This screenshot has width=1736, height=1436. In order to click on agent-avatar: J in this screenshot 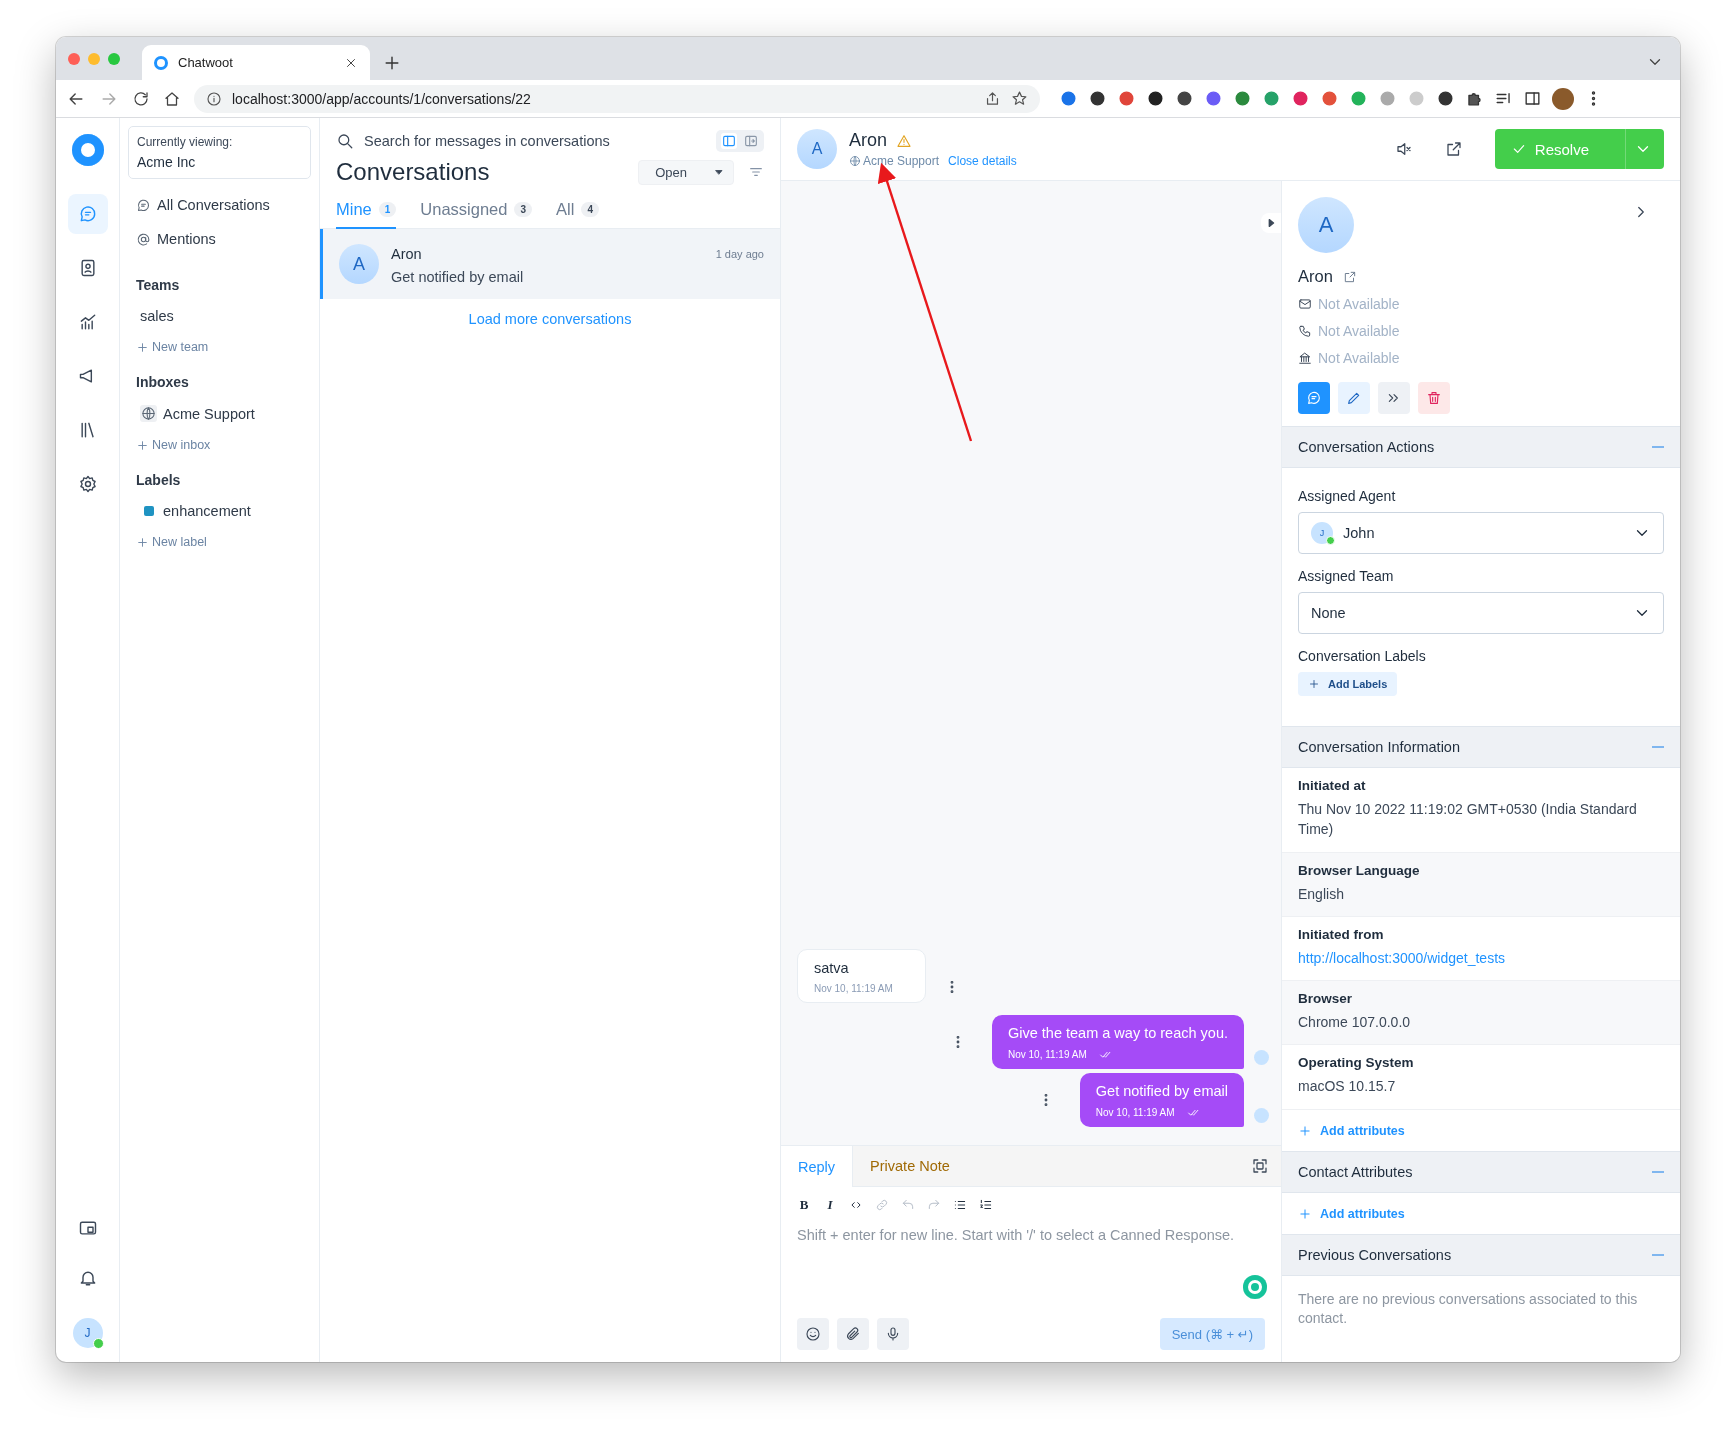, I will do `click(1322, 533)`.